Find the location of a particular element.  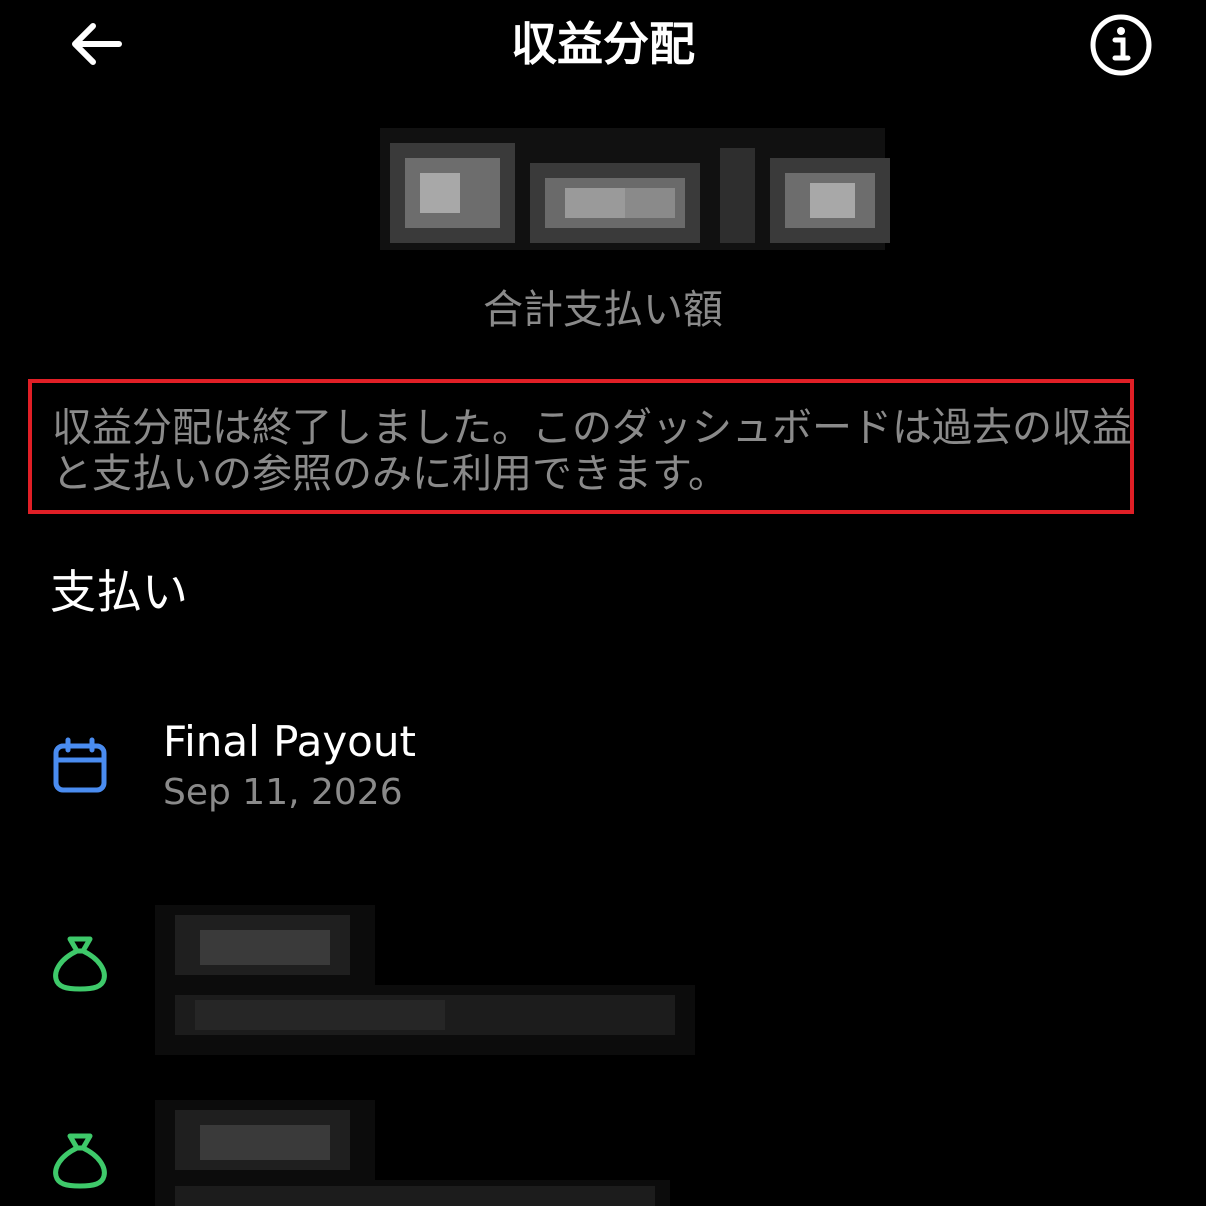

info-button is located at coordinates (1121, 45).